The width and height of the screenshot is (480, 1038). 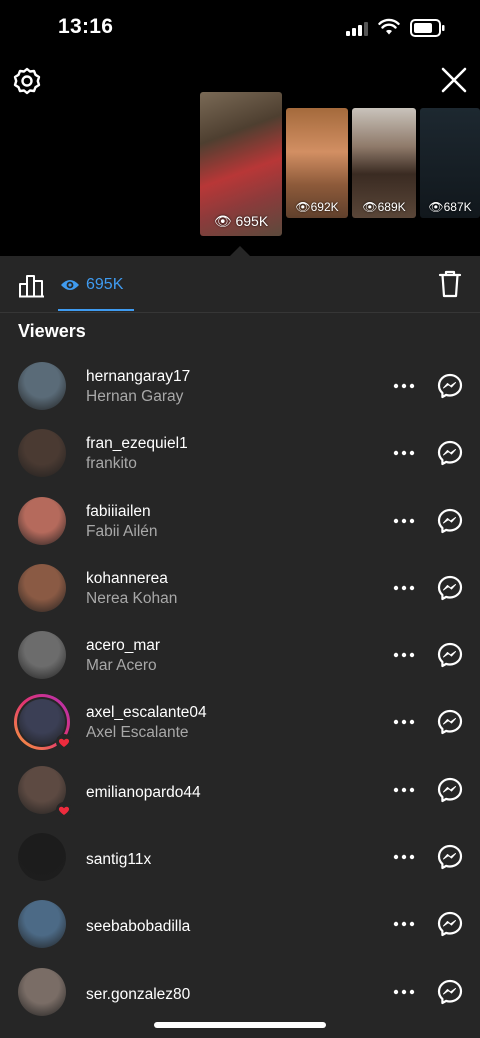 What do you see at coordinates (132, 598) in the screenshot?
I see `viewer-fullname: Nerea Kohan` at bounding box center [132, 598].